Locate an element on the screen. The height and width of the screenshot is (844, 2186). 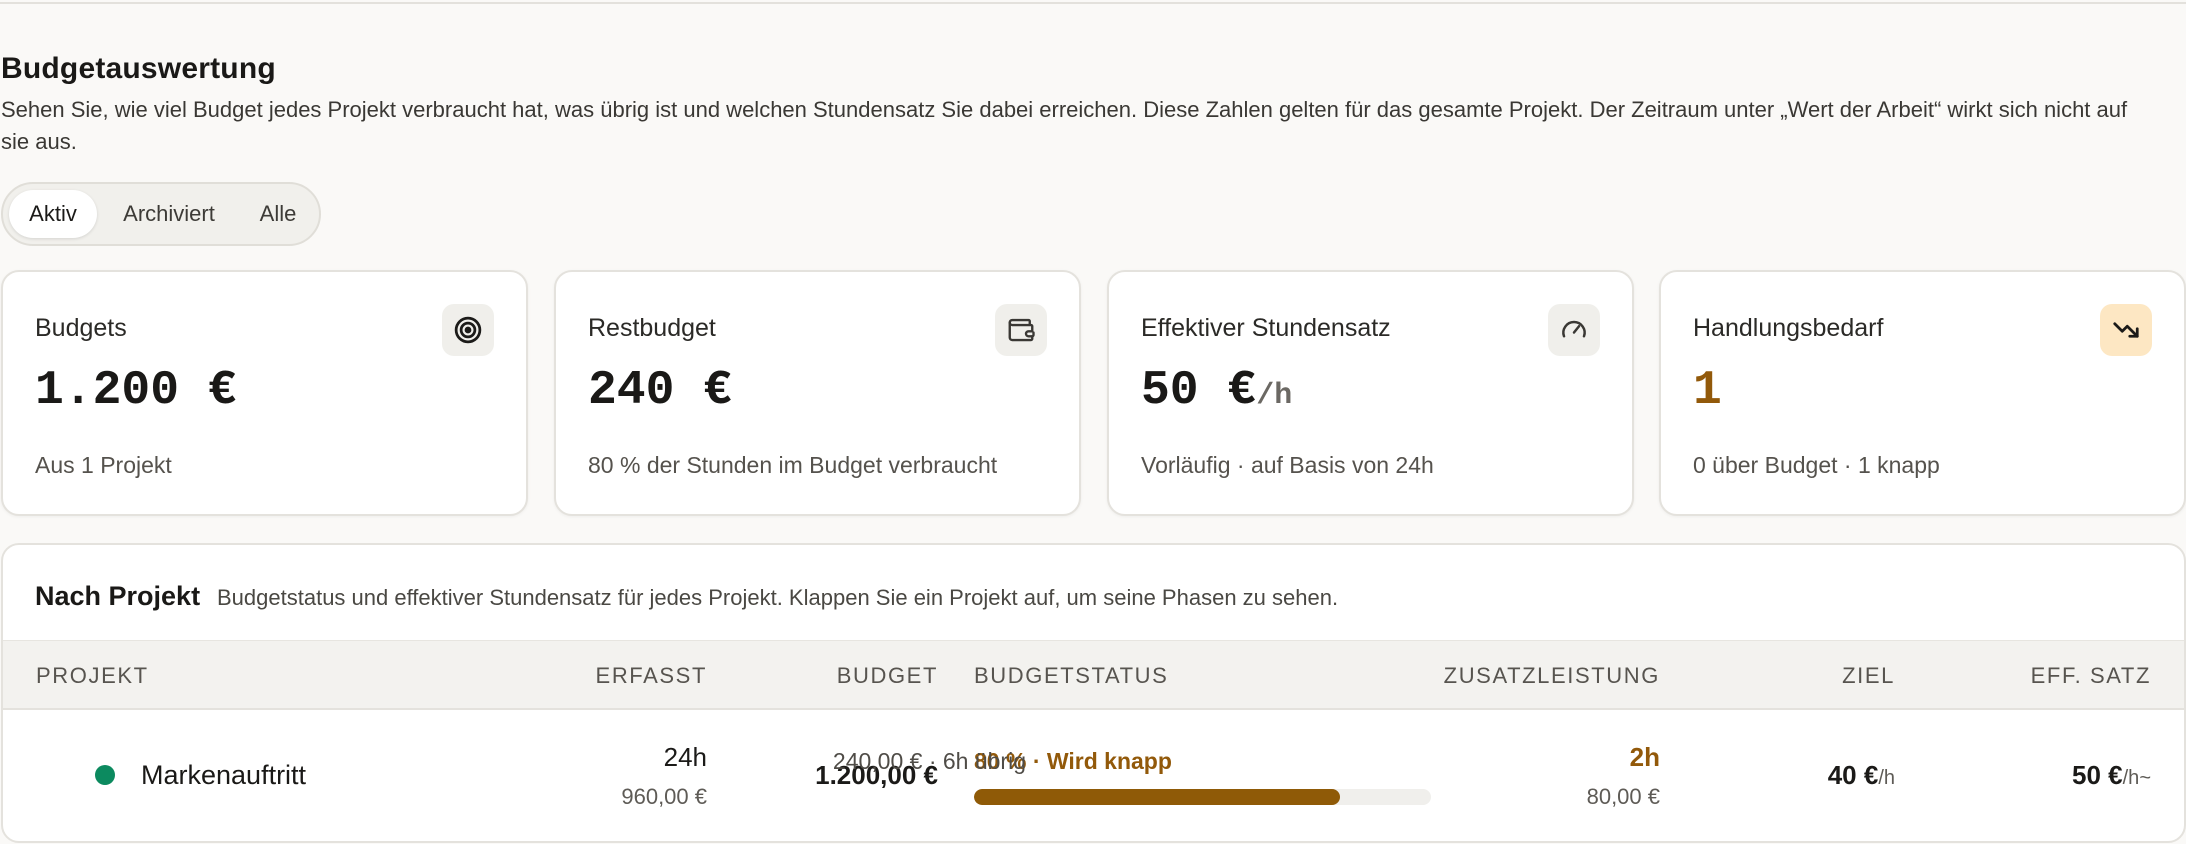
target-icon is located at coordinates (468, 330).